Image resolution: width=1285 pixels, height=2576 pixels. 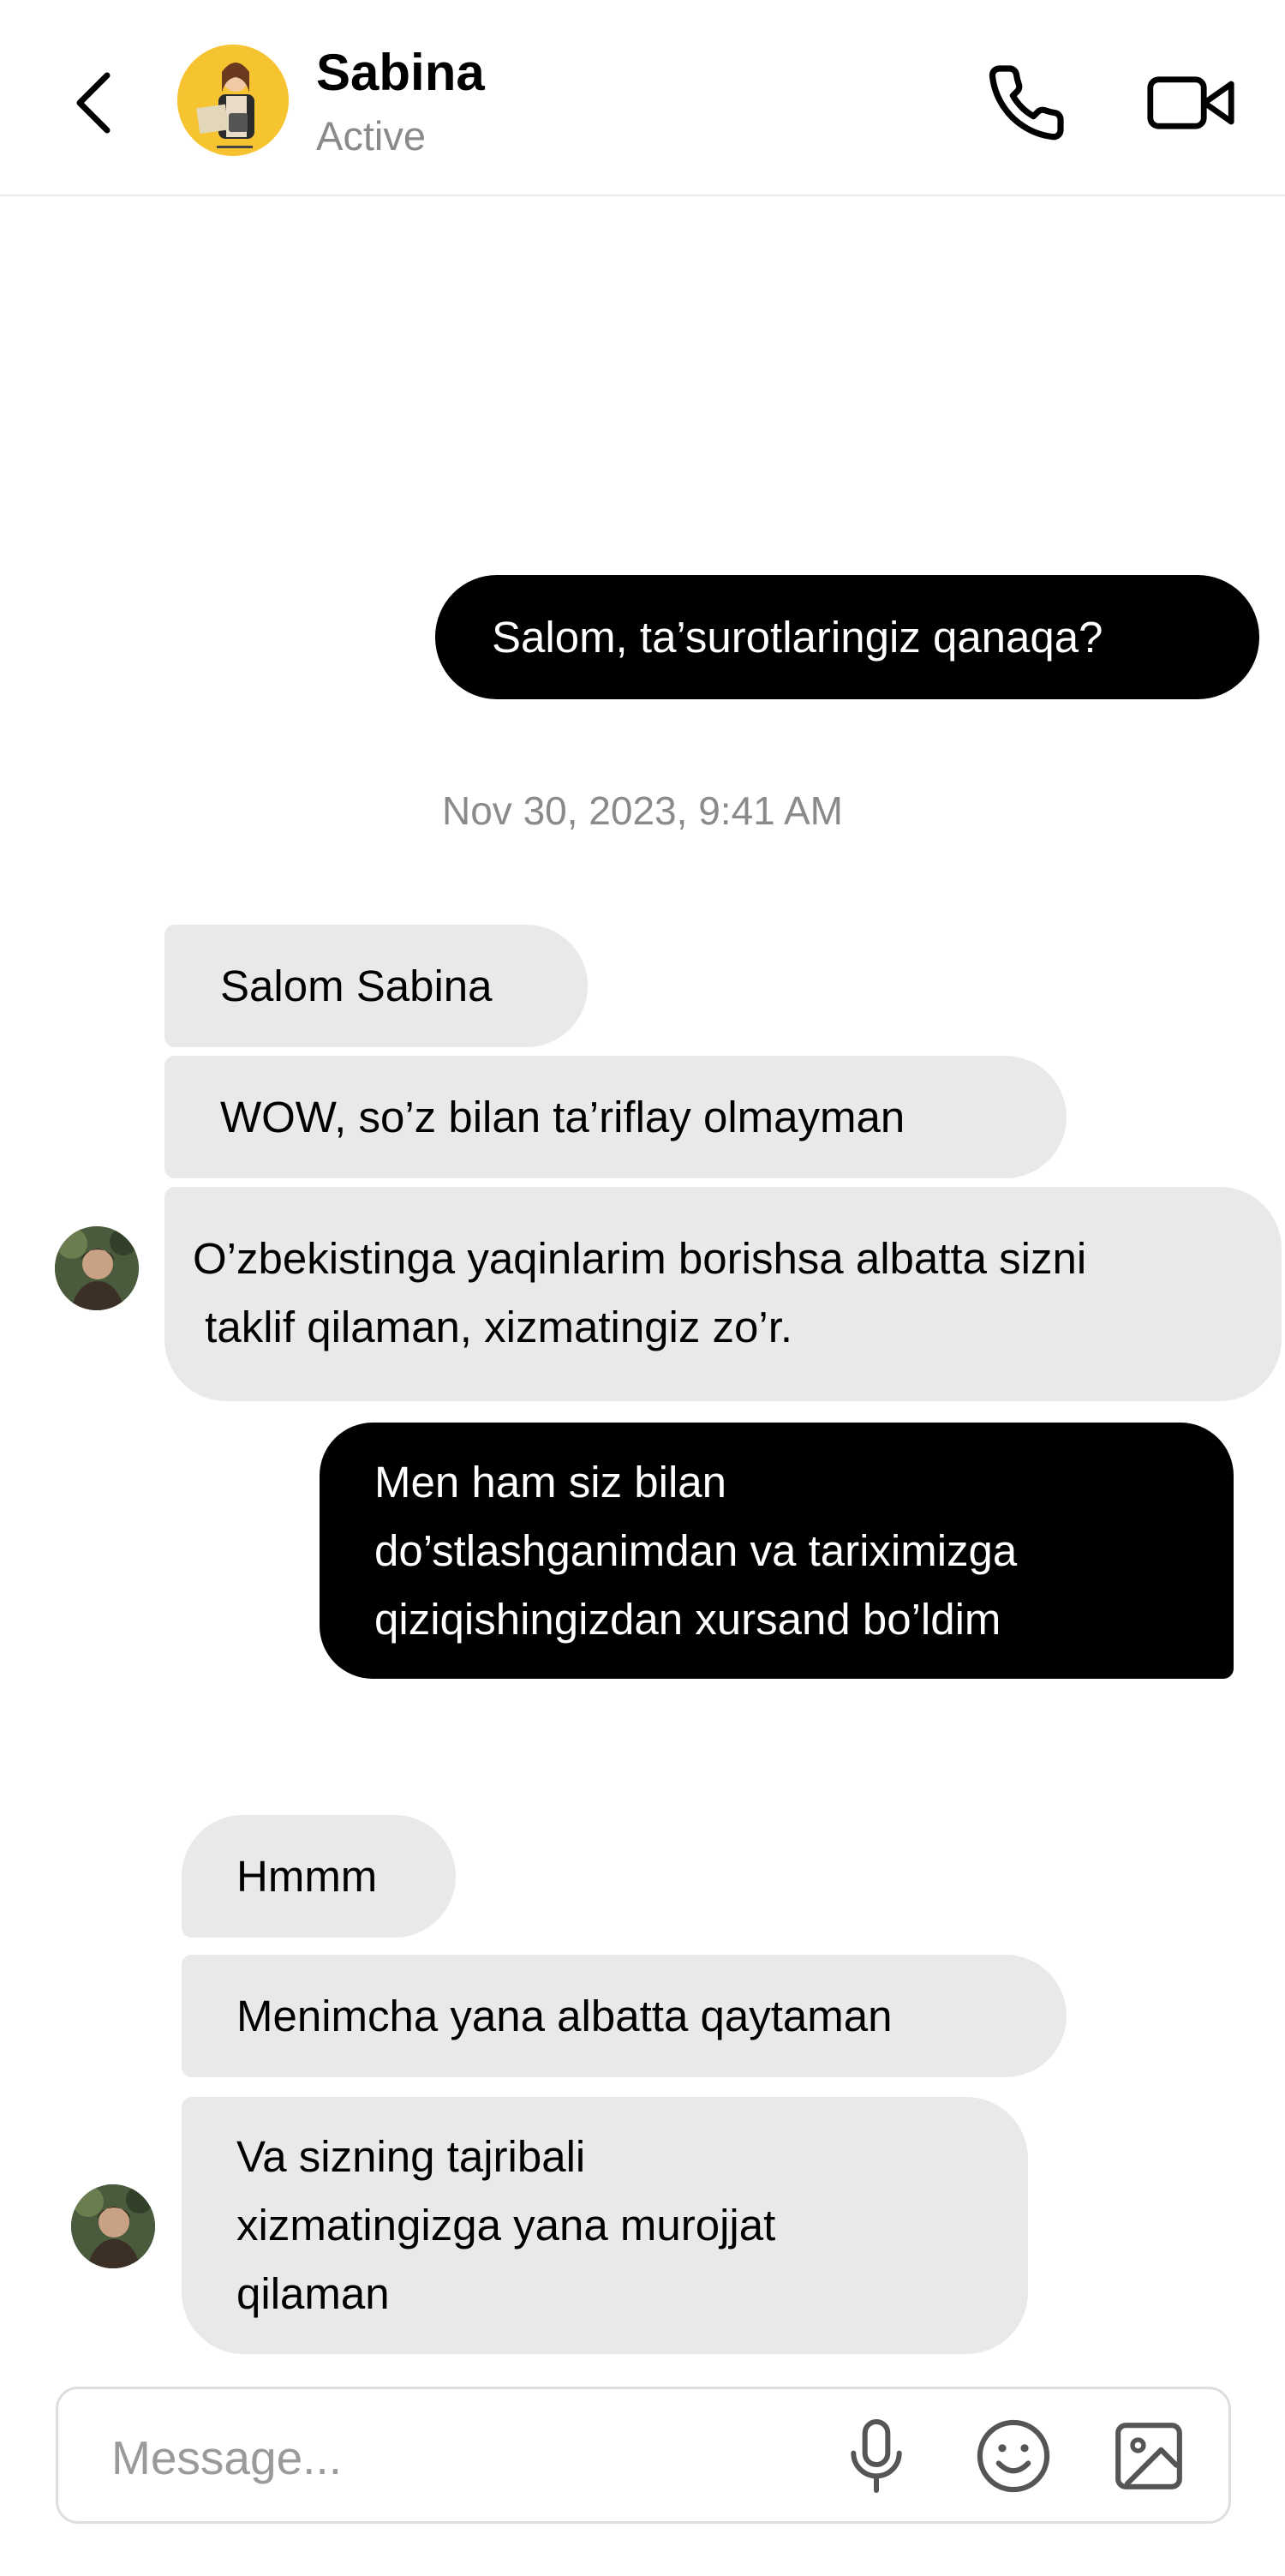 I want to click on incoming-message: Hmmm, so click(x=319, y=1876).